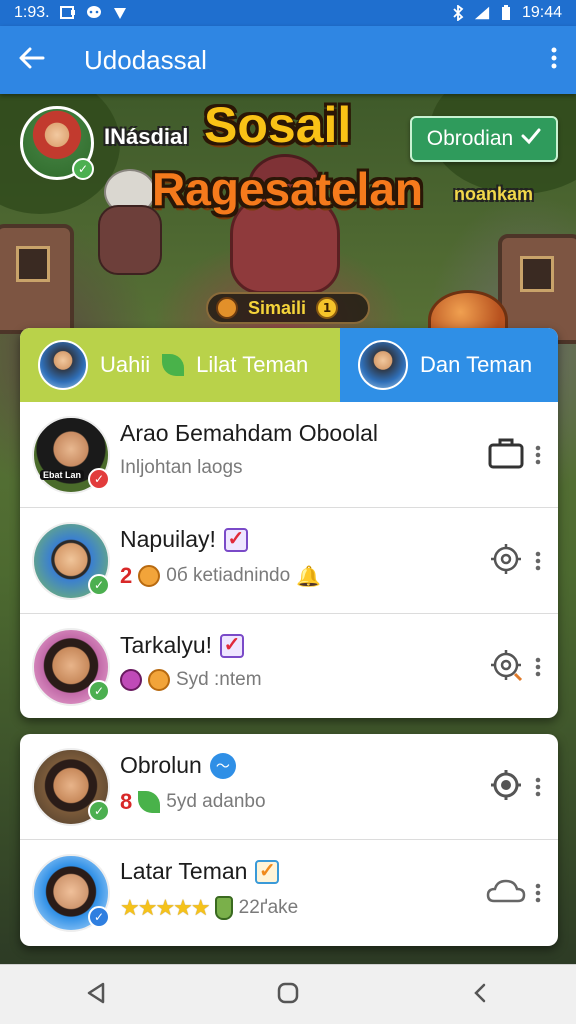 This screenshot has height=1024, width=576. Describe the element at coordinates (62, 474) in the screenshot. I see `avatar-caption: Ebat Lan` at that location.